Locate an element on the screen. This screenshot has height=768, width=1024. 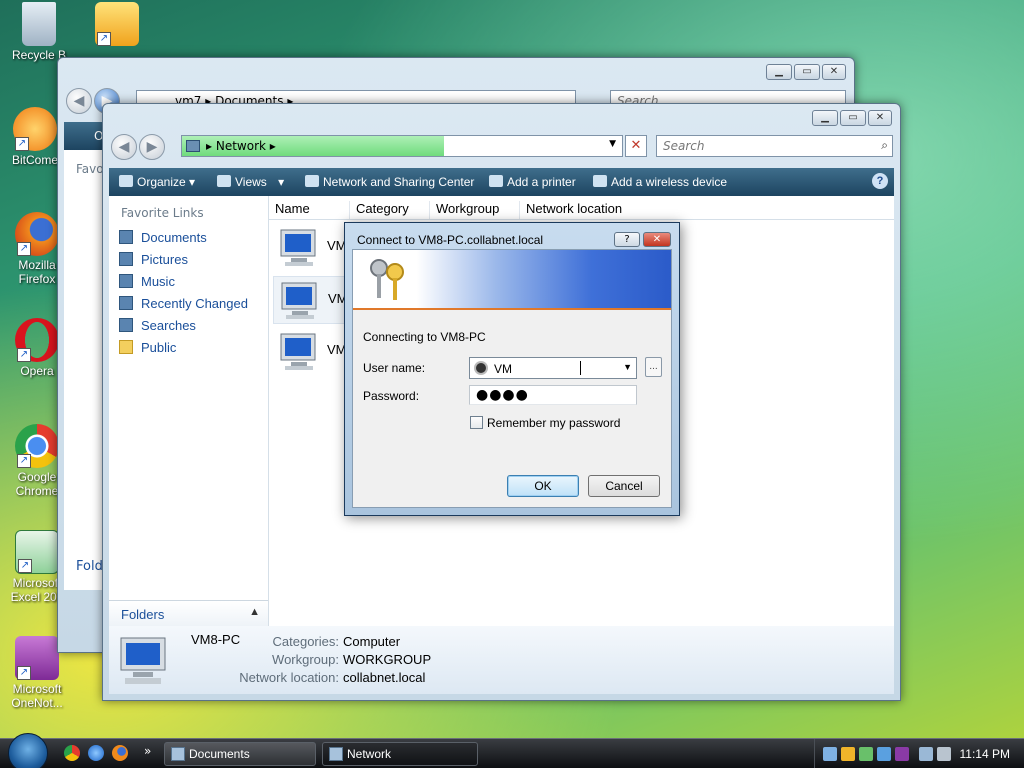
nav-item-music: Music is located at coordinates (147, 284).